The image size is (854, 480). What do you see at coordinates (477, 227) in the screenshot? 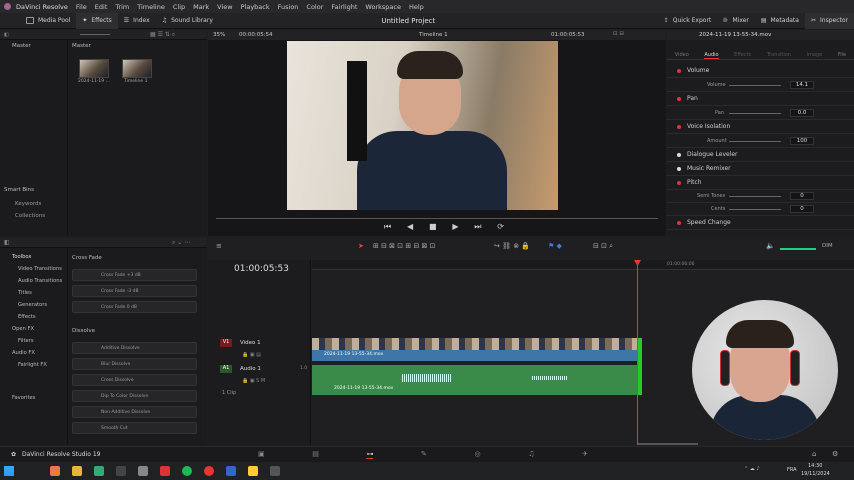
I see `last-frame-icon: ⏭` at bounding box center [477, 227].